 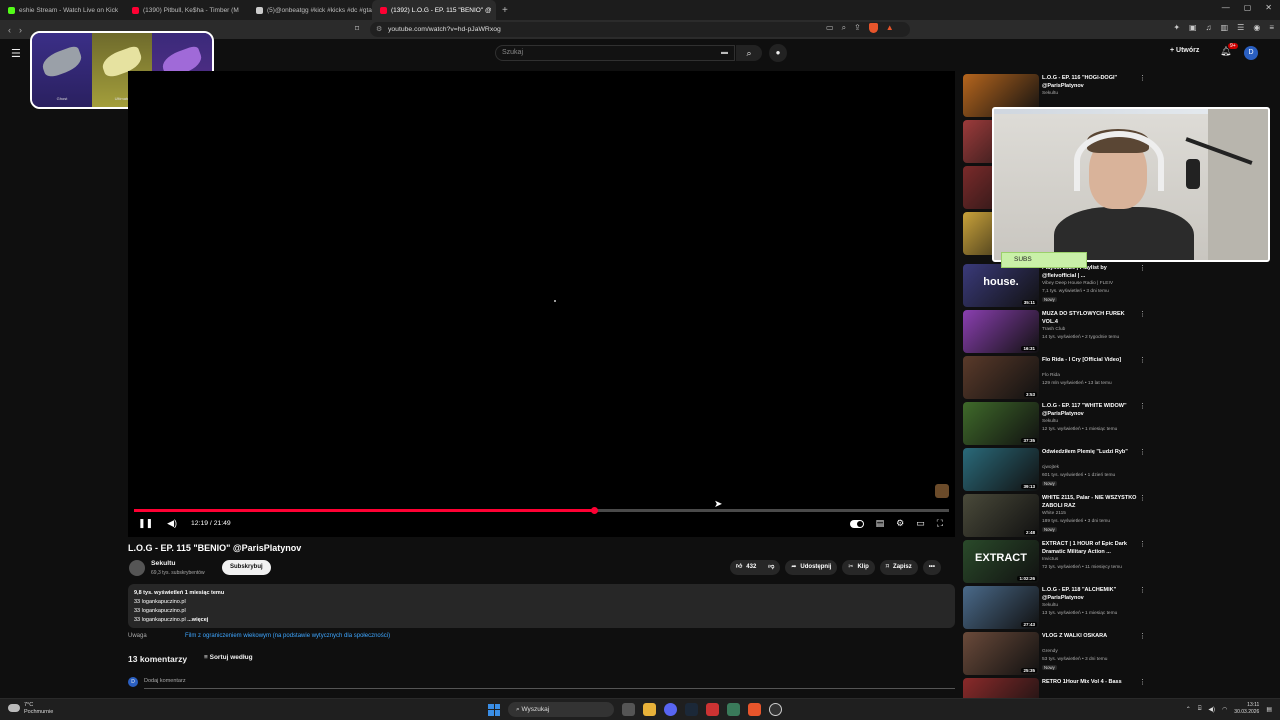 What do you see at coordinates (1251, 53) in the screenshot?
I see `account-avatar: D` at bounding box center [1251, 53].